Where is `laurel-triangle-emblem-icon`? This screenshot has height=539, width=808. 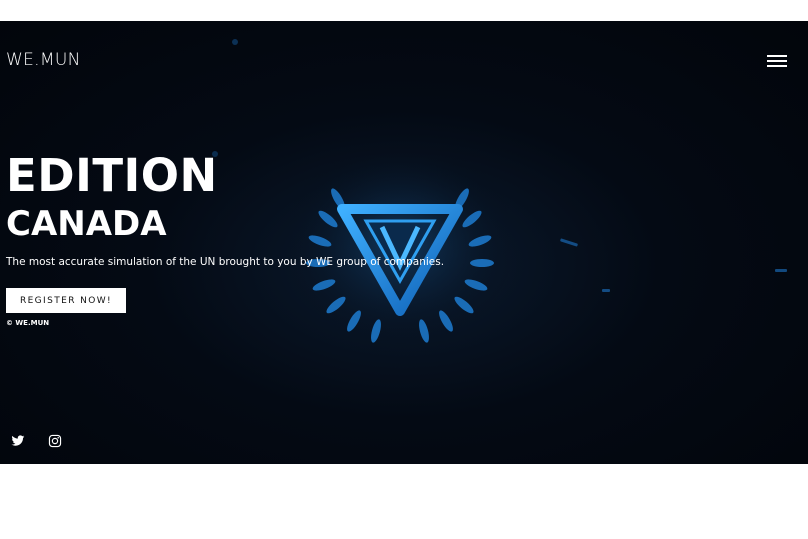
laurel-triangle-emblem-icon is located at coordinates (400, 252).